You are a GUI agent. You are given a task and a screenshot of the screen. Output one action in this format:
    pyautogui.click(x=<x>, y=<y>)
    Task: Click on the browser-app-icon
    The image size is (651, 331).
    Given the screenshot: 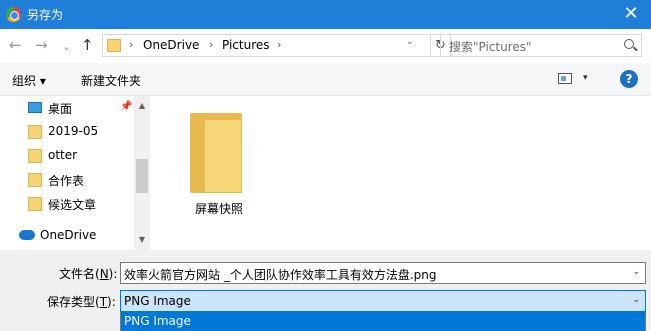 What is the action you would take?
    pyautogui.click(x=13, y=14)
    